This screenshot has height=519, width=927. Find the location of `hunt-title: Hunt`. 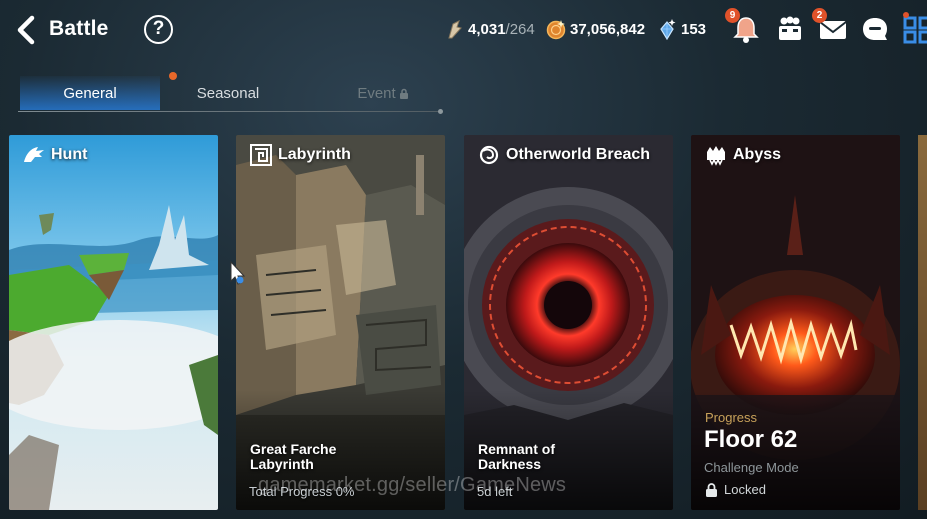

hunt-title: Hunt is located at coordinates (69, 154).